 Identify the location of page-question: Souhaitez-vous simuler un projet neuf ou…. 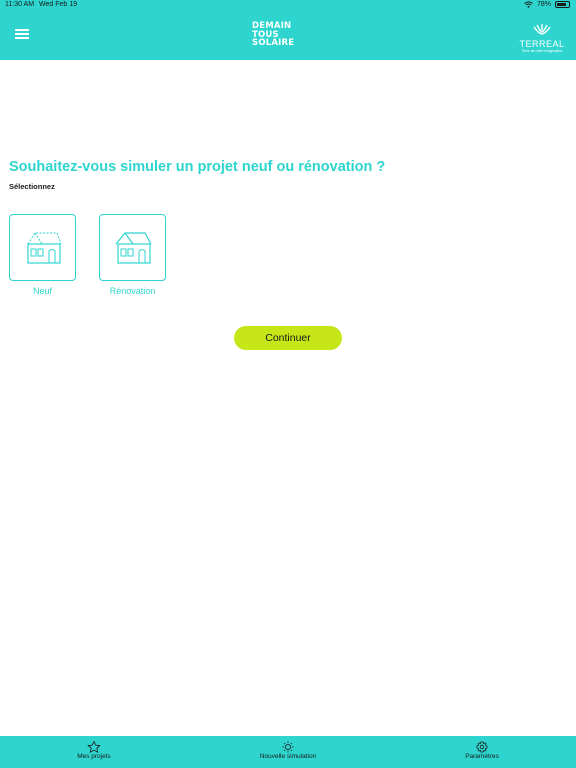
(197, 167).